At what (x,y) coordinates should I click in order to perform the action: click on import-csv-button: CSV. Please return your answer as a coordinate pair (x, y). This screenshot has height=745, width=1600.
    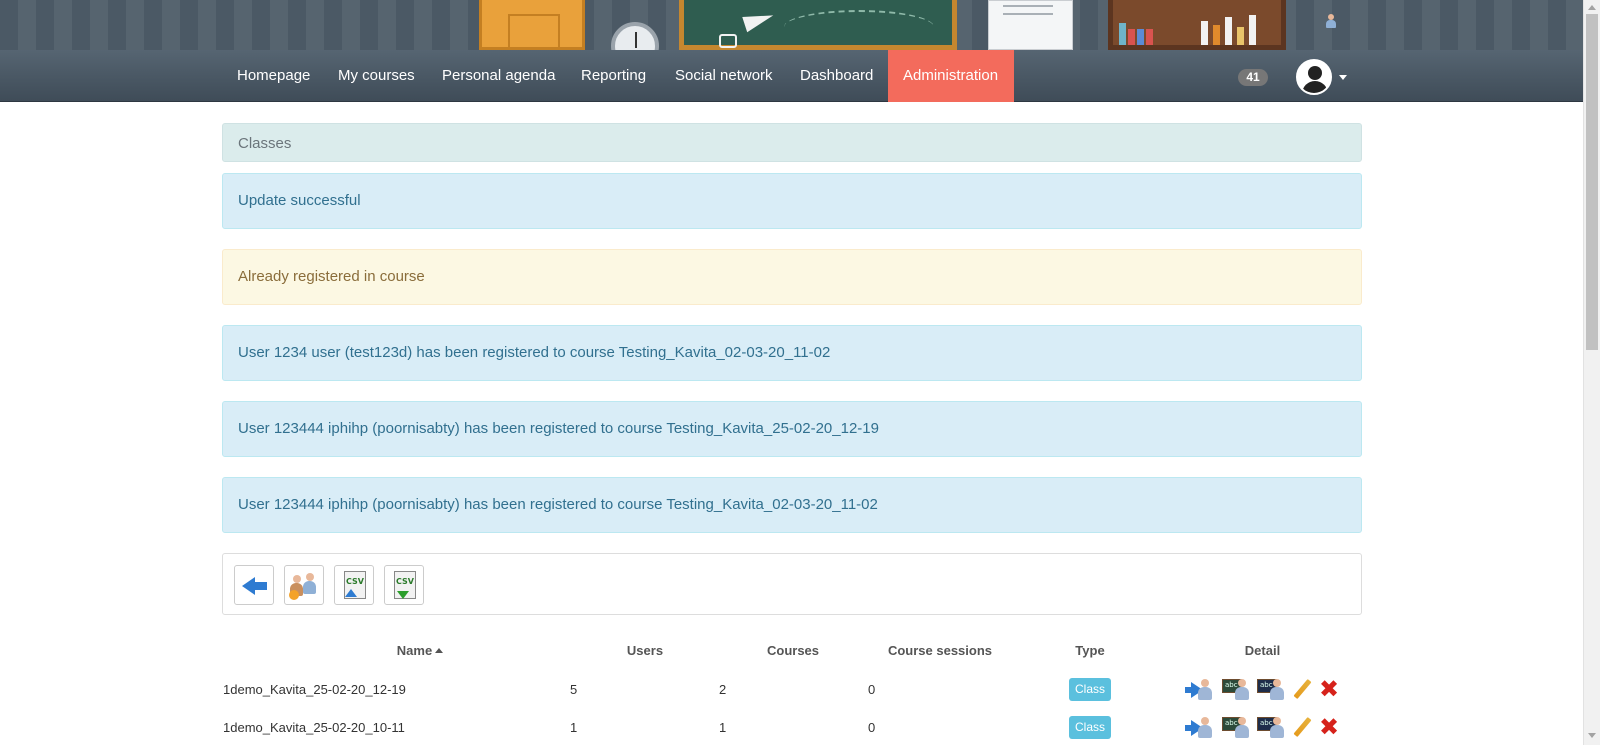
    Looking at the image, I should click on (354, 585).